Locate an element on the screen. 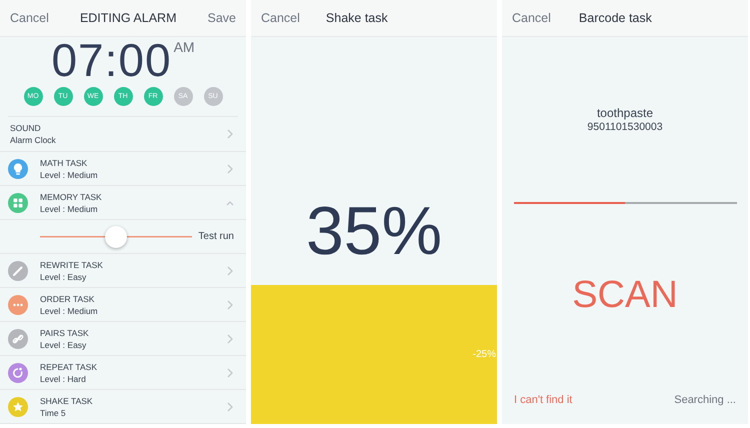  task-name: MATH TASK is located at coordinates (64, 163).